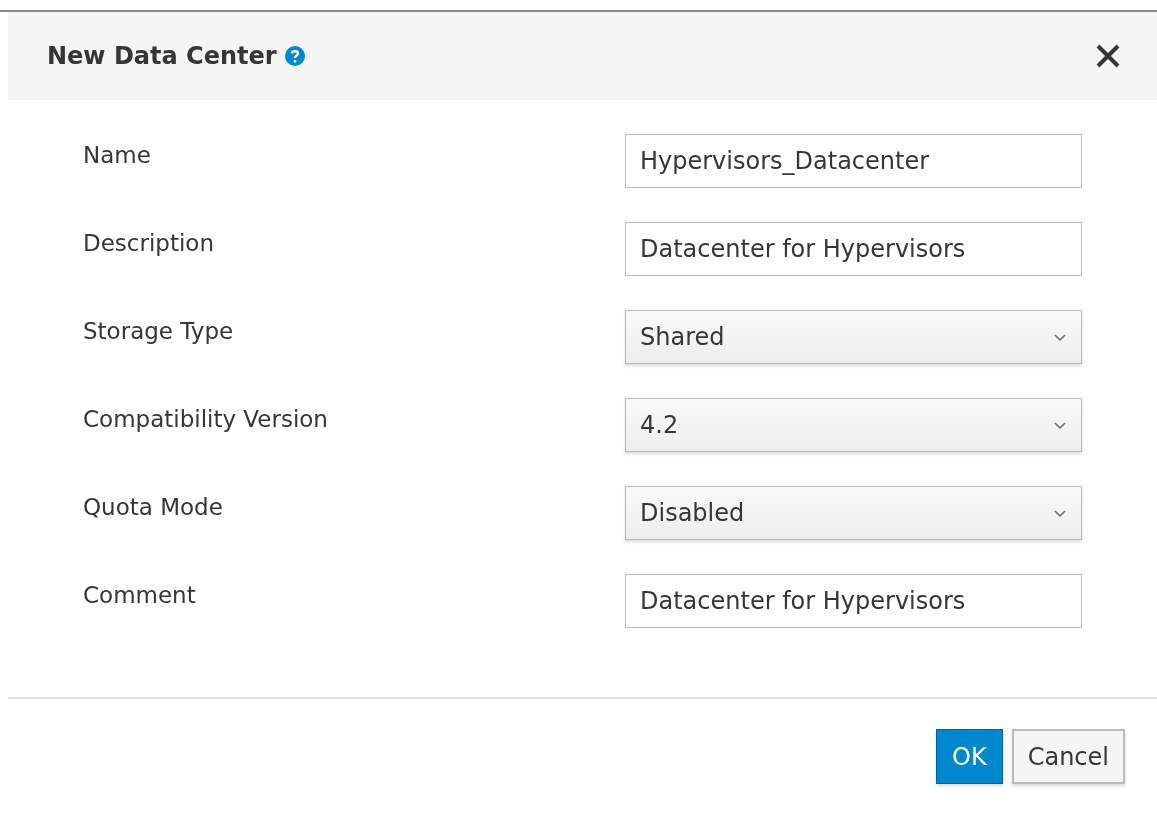 Image resolution: width=1157 pixels, height=816 pixels. What do you see at coordinates (205, 419) in the screenshot?
I see `field-label: Compatibility Version` at bounding box center [205, 419].